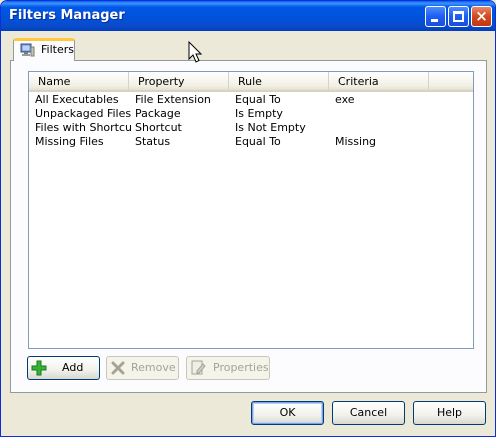  What do you see at coordinates (153, 141) in the screenshot?
I see `cell-property: Status` at bounding box center [153, 141].